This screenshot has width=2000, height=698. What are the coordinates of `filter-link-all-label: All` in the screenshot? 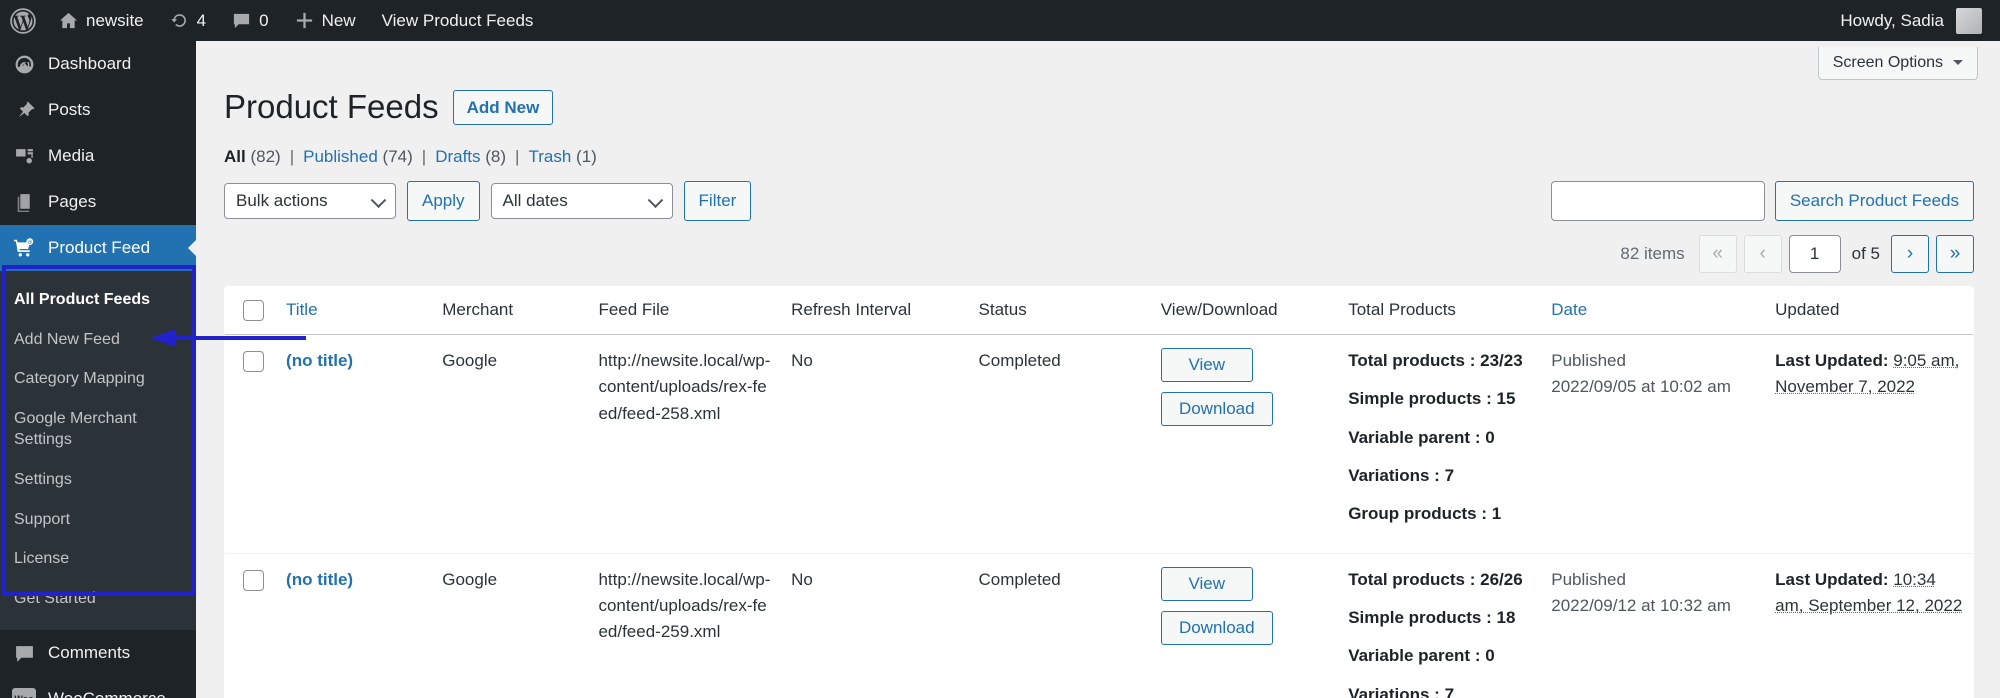 It's located at (235, 156).